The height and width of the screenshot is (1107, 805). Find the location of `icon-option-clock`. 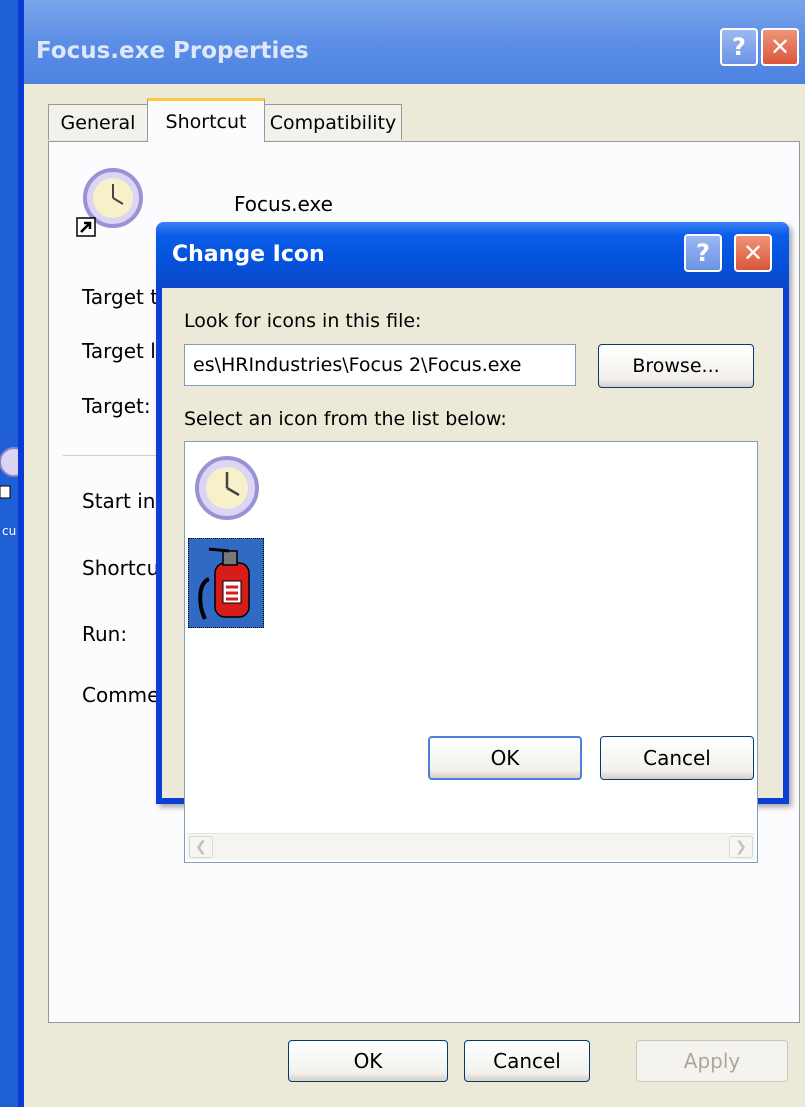

icon-option-clock is located at coordinates (227, 488).